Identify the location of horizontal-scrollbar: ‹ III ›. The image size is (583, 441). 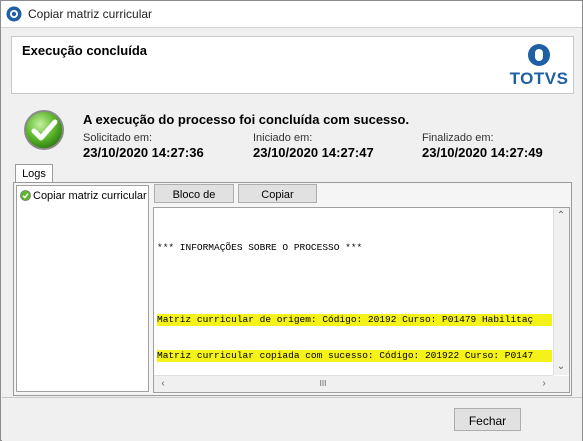
(353, 383).